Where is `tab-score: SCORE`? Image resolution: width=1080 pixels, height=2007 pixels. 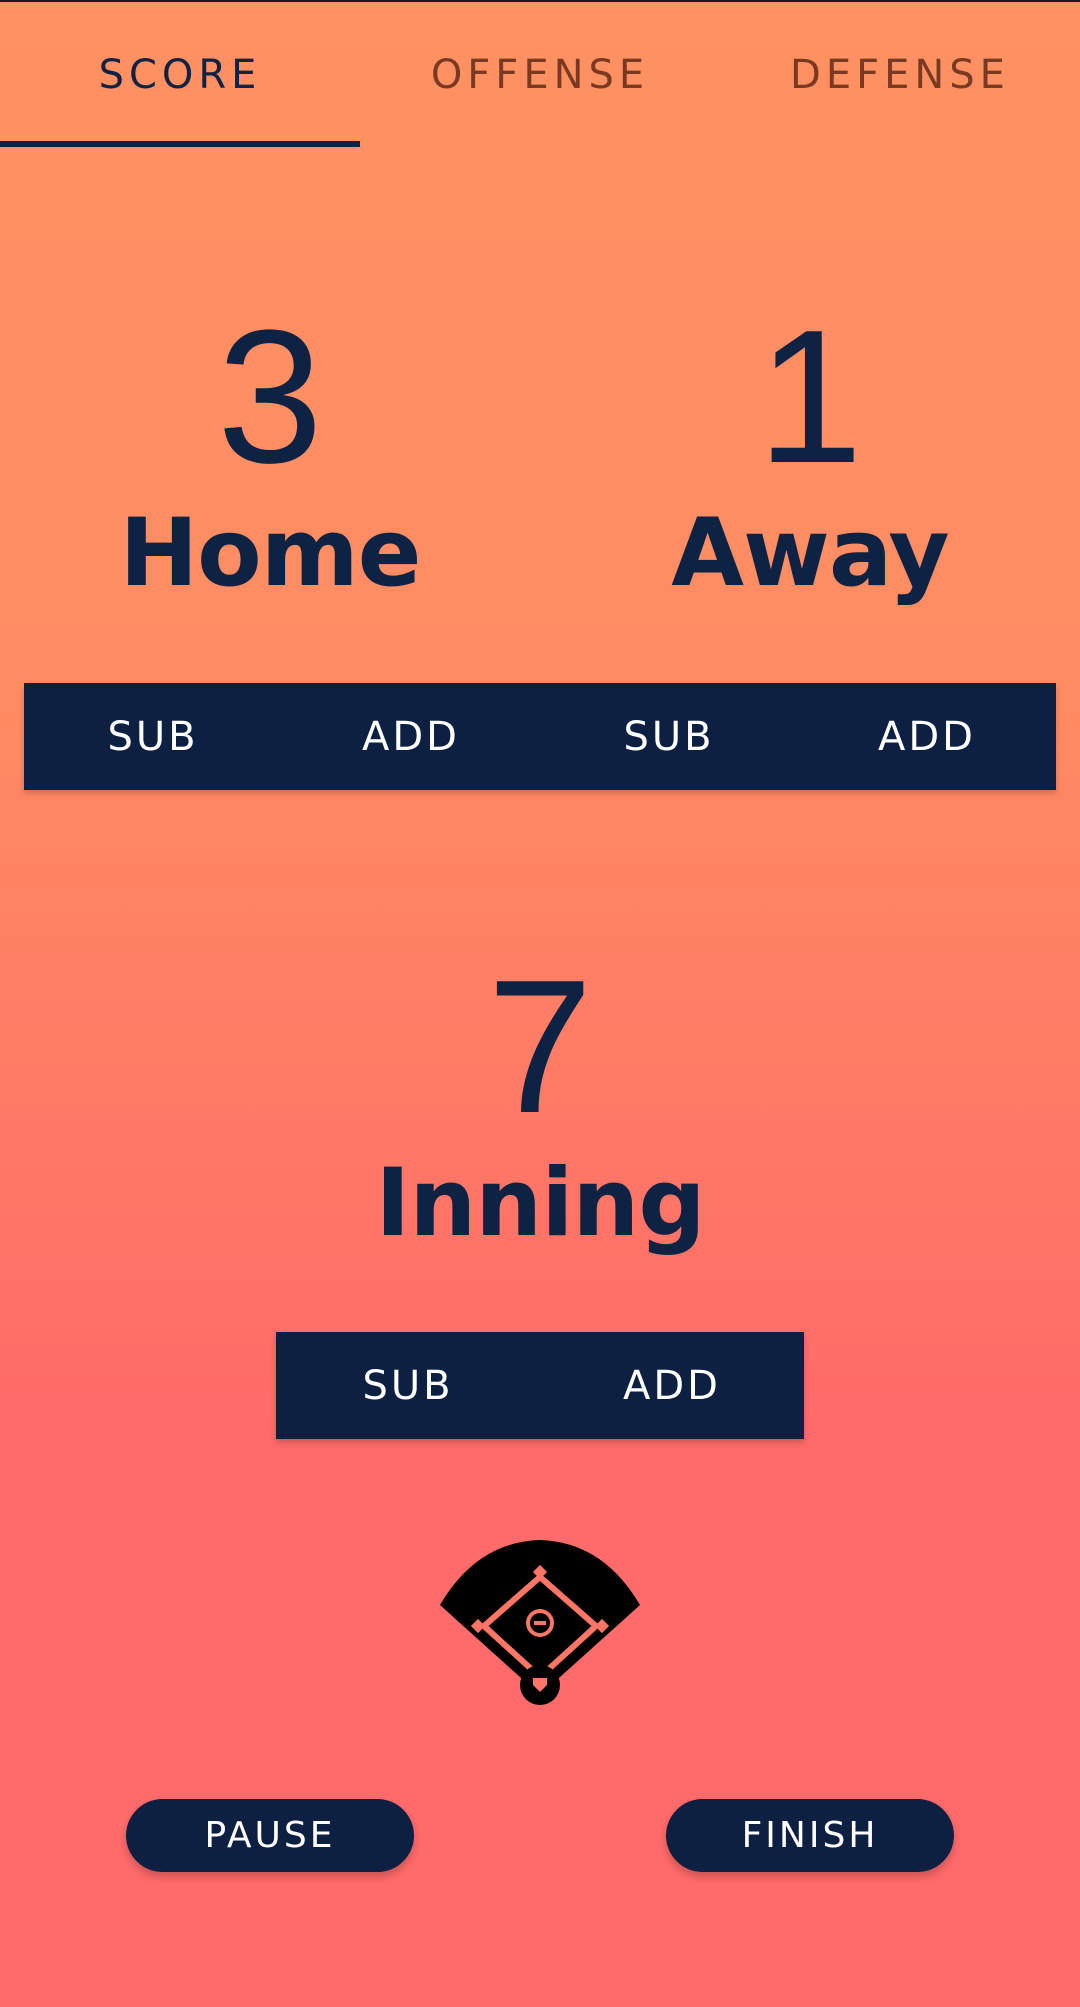 tab-score: SCORE is located at coordinates (180, 76).